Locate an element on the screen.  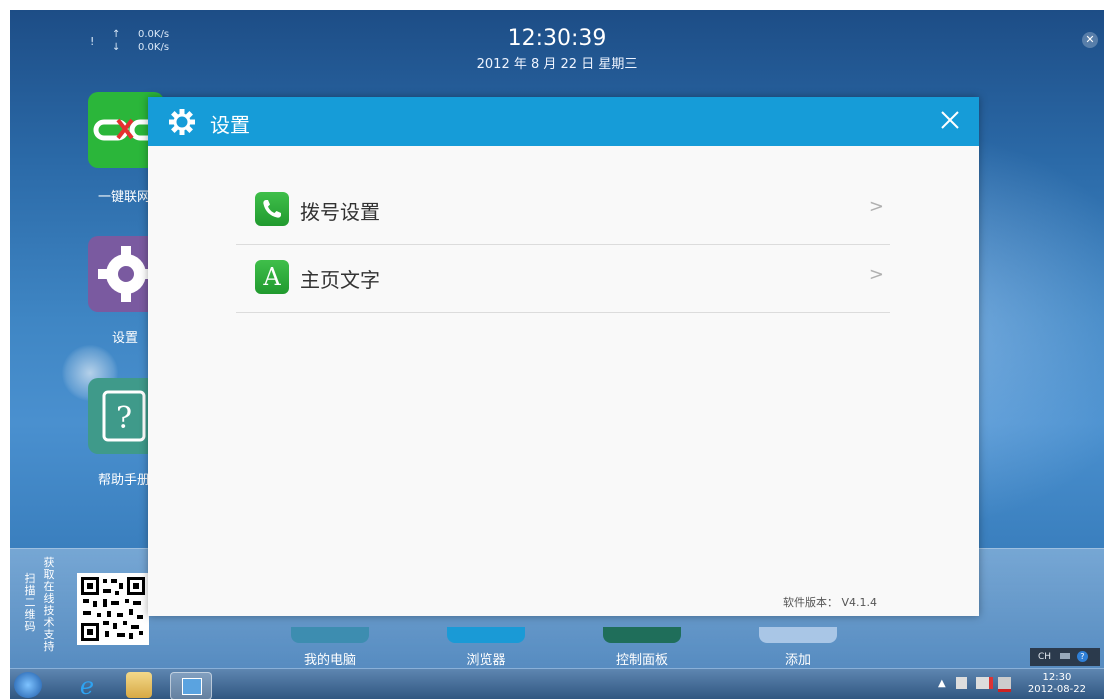
tile-label-help: 帮助手册 is located at coordinates (124, 480).